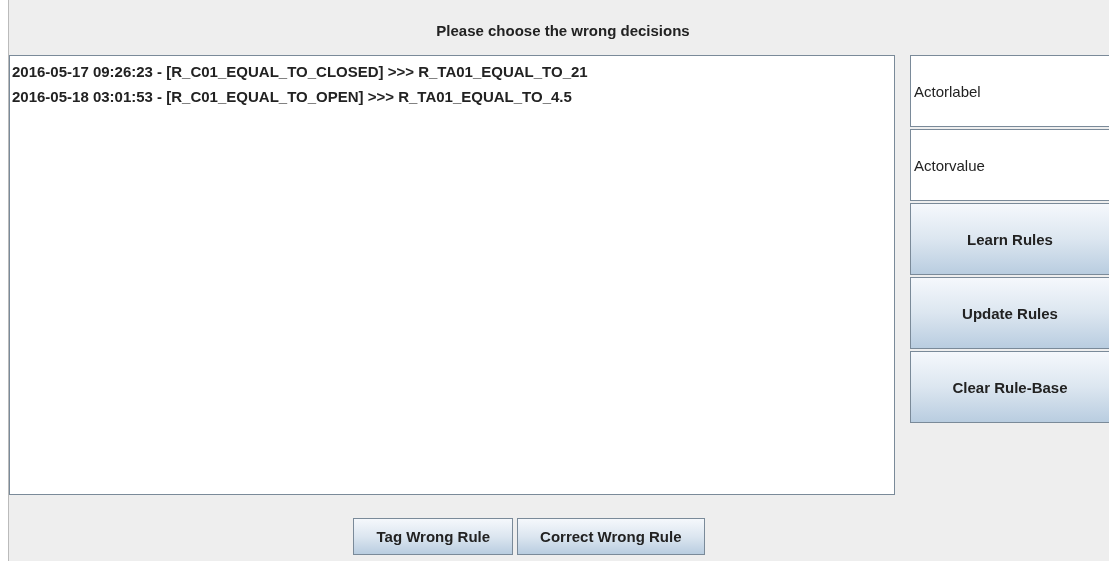 Image resolution: width=1109 pixels, height=561 pixels. What do you see at coordinates (563, 30) in the screenshot?
I see `header-title: Please choose the wrong decisions` at bounding box center [563, 30].